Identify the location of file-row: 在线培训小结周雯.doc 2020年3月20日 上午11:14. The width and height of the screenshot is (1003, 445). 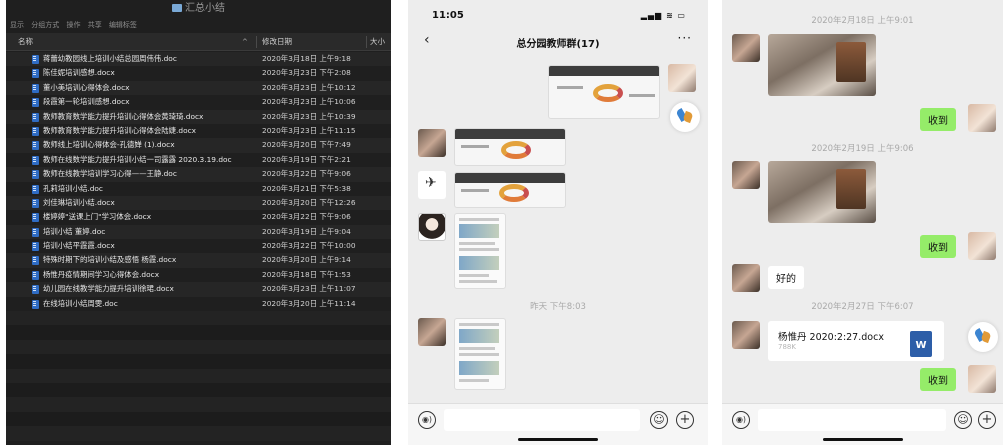
(198, 304).